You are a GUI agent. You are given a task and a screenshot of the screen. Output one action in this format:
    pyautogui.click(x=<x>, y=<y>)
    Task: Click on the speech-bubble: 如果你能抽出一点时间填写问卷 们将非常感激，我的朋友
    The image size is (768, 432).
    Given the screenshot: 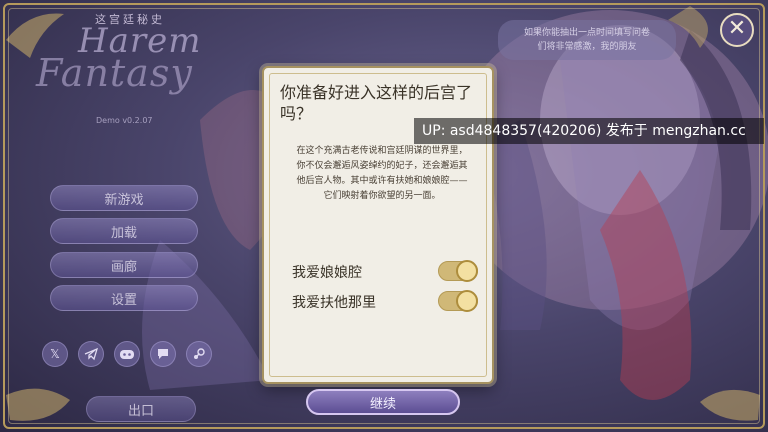 What is the action you would take?
    pyautogui.click(x=587, y=40)
    